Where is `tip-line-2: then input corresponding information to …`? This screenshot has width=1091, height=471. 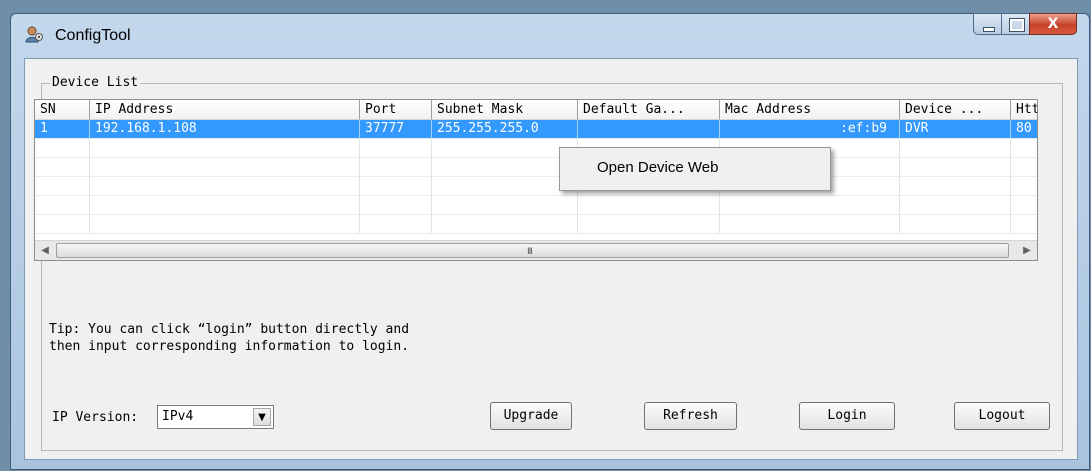
tip-line-2: then input corresponding information to … is located at coordinates (229, 346).